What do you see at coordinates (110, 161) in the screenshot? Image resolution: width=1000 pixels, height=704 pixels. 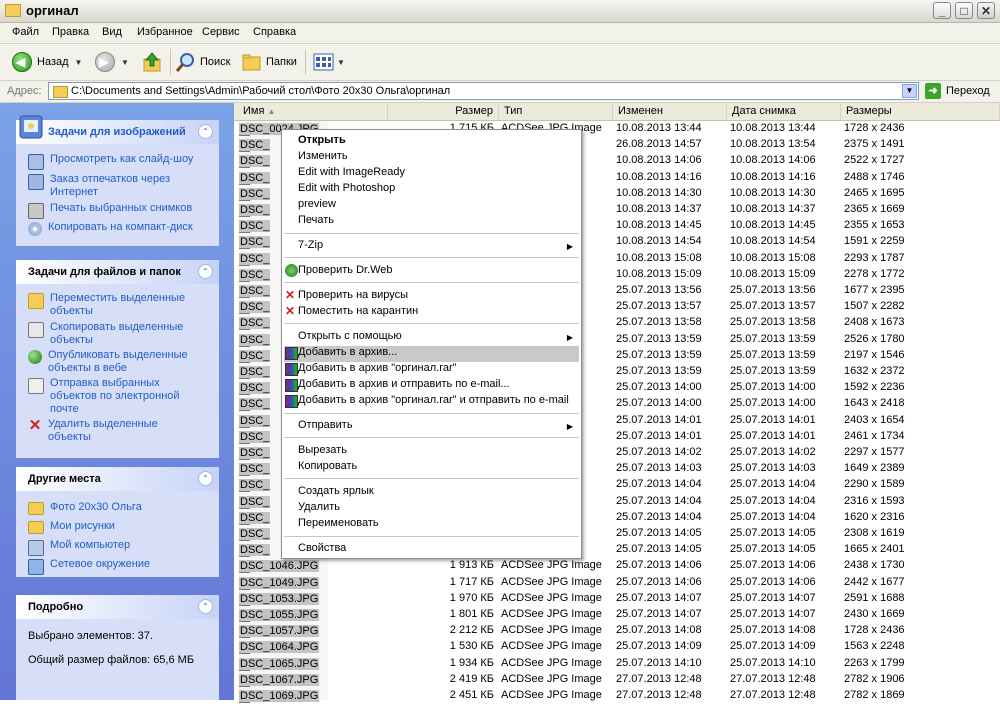 I see `task-slideshow: Просмотреть как слайд-шоу` at bounding box center [110, 161].